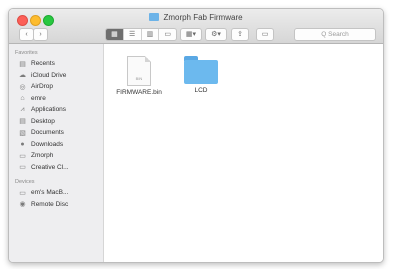 The height and width of the screenshot is (269, 393). Describe the element at coordinates (335, 34) in the screenshot. I see `search-input: Q Search` at that location.